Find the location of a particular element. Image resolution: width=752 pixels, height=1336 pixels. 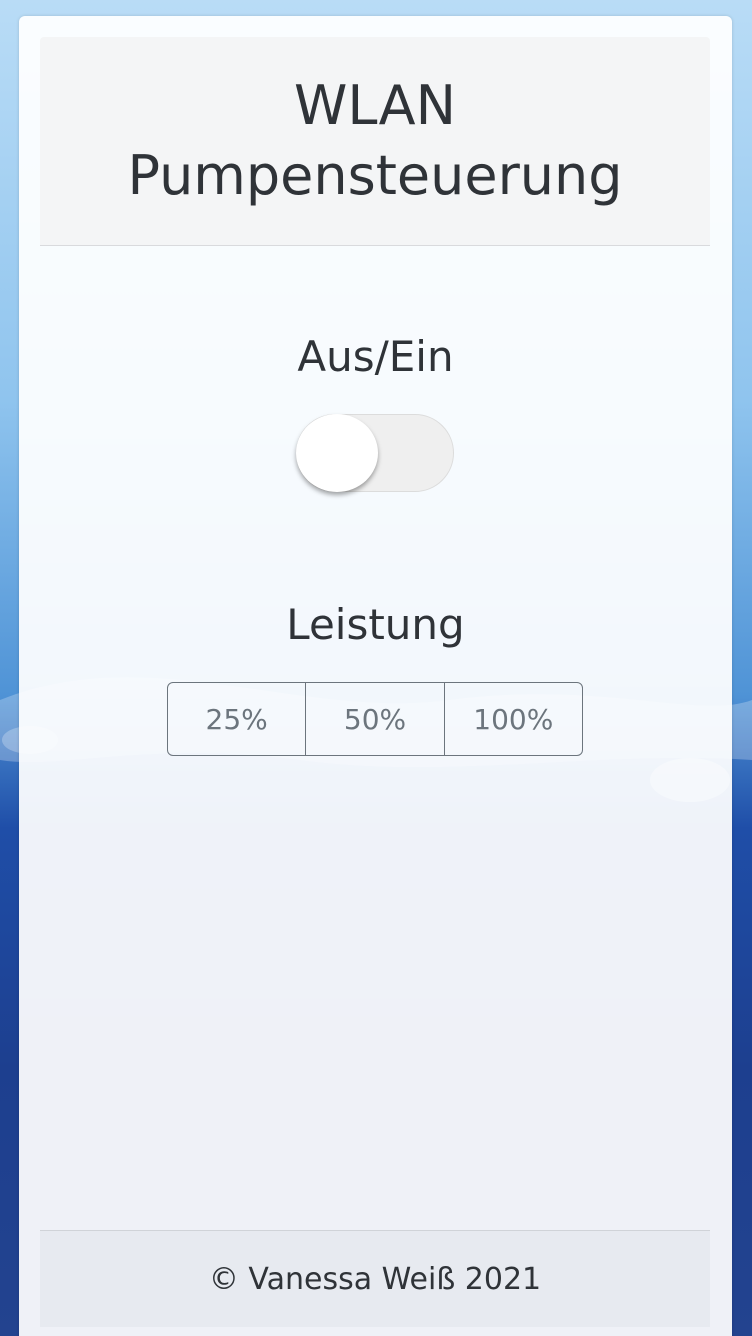

power-level-button-group: 25% 50% 100% is located at coordinates (375, 719).